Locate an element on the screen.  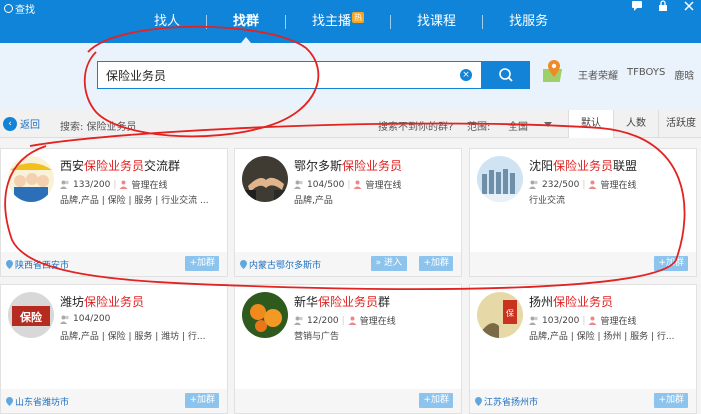
nav-find-services: 找服务 is located at coordinates (528, 21).